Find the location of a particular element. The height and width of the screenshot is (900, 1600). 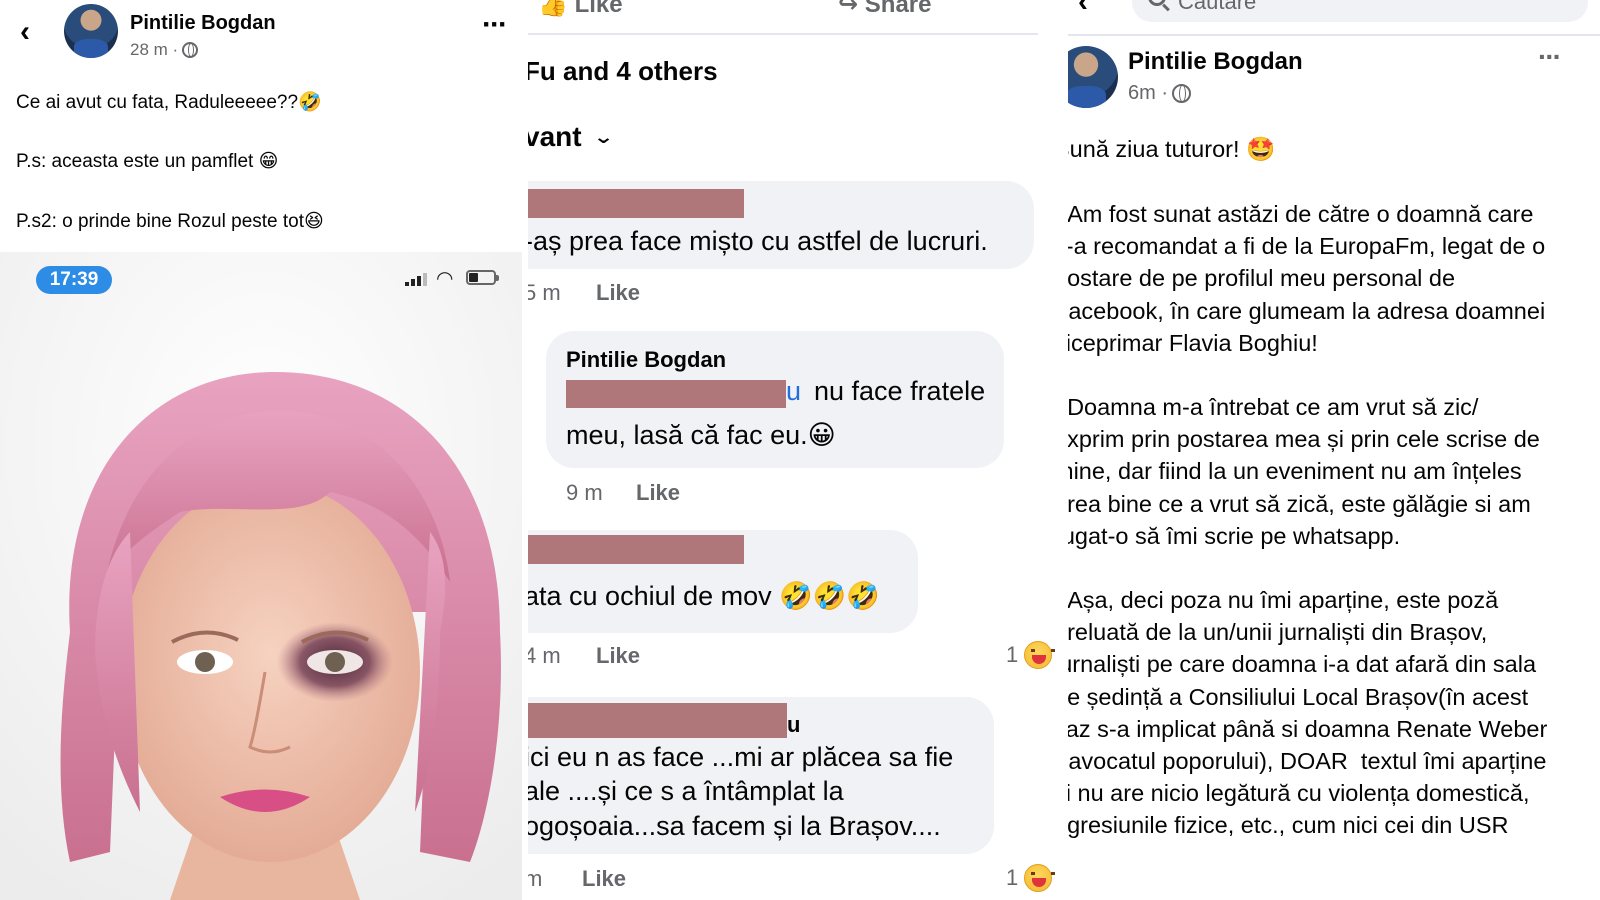

share-icon: ↪ is located at coordinates (848, 9).